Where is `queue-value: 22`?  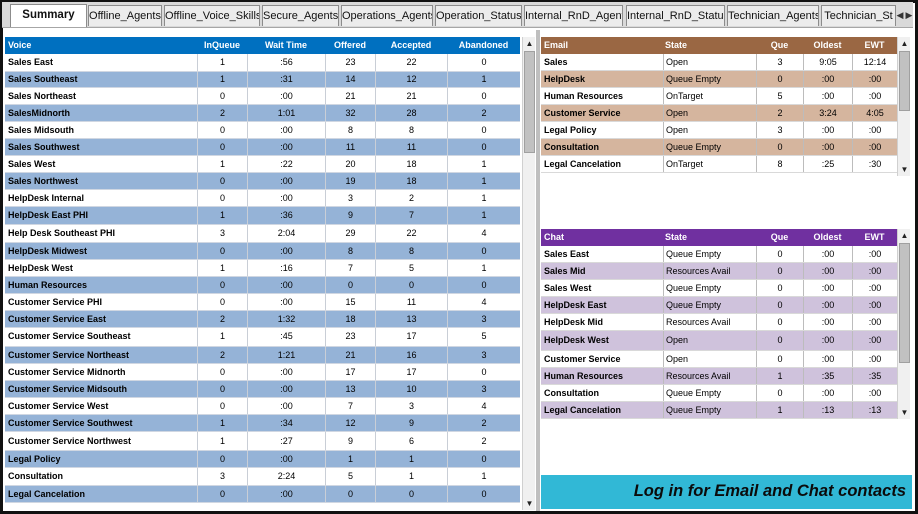 queue-value: 22 is located at coordinates (411, 62).